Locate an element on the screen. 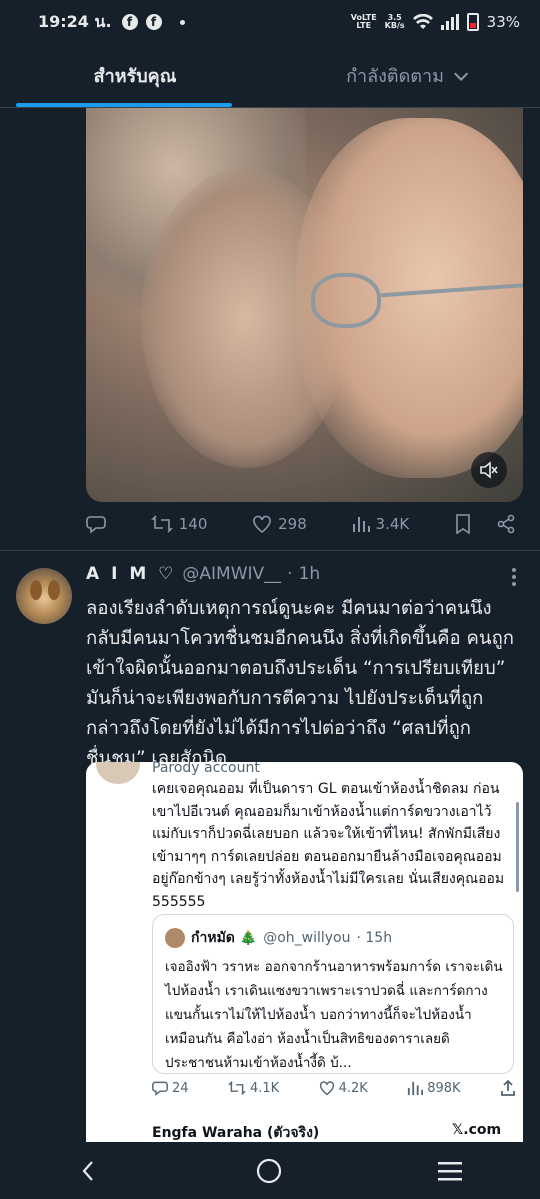 Image resolution: width=540 pixels, height=1199 pixels. reply-button is located at coordinates (96, 524).